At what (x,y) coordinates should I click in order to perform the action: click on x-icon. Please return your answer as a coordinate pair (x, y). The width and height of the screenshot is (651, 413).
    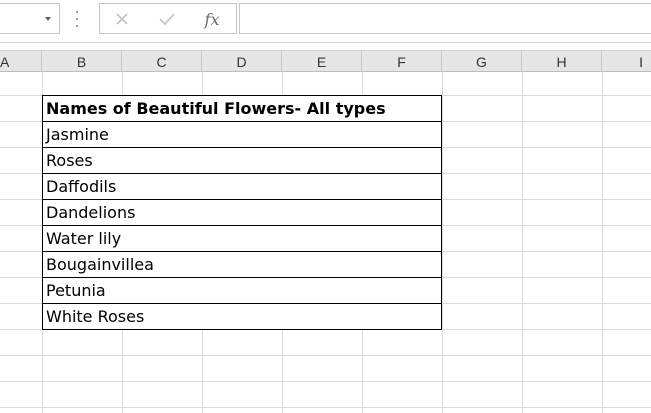
    Looking at the image, I should click on (122, 19).